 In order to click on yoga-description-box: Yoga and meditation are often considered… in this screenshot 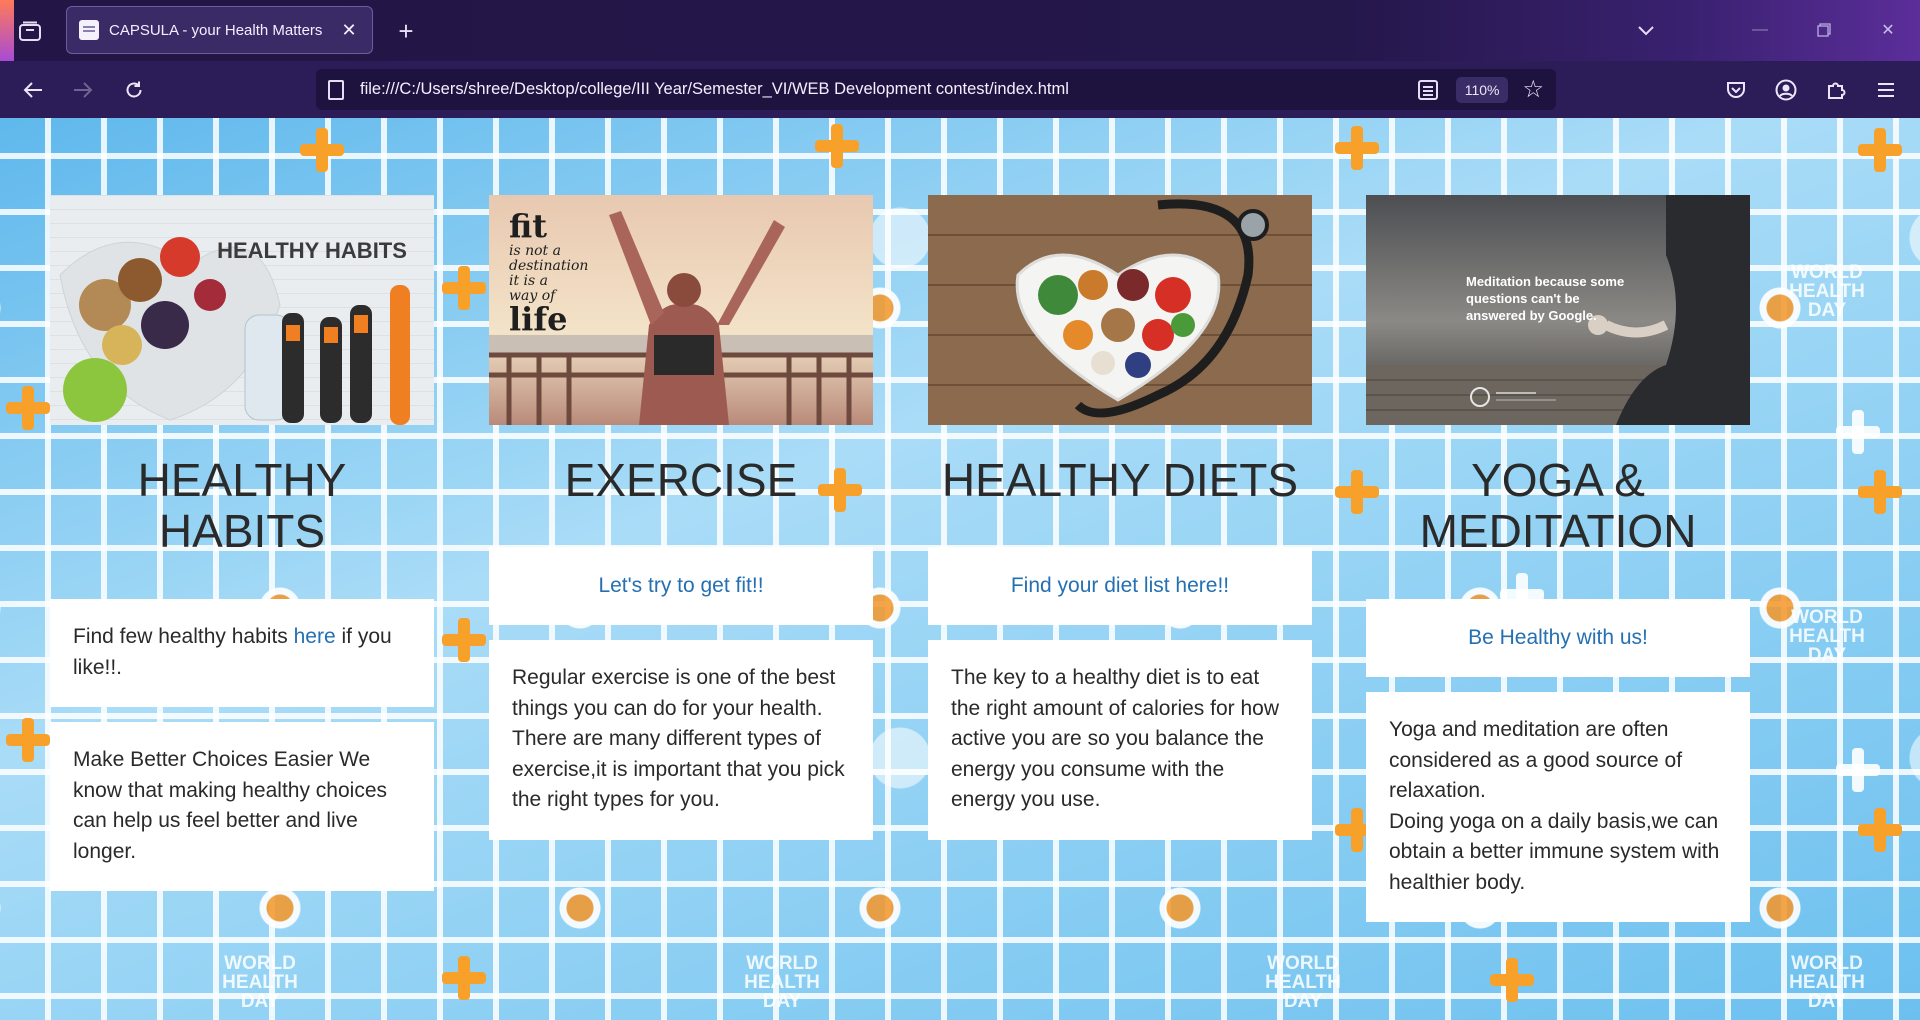, I will do `click(1558, 807)`.